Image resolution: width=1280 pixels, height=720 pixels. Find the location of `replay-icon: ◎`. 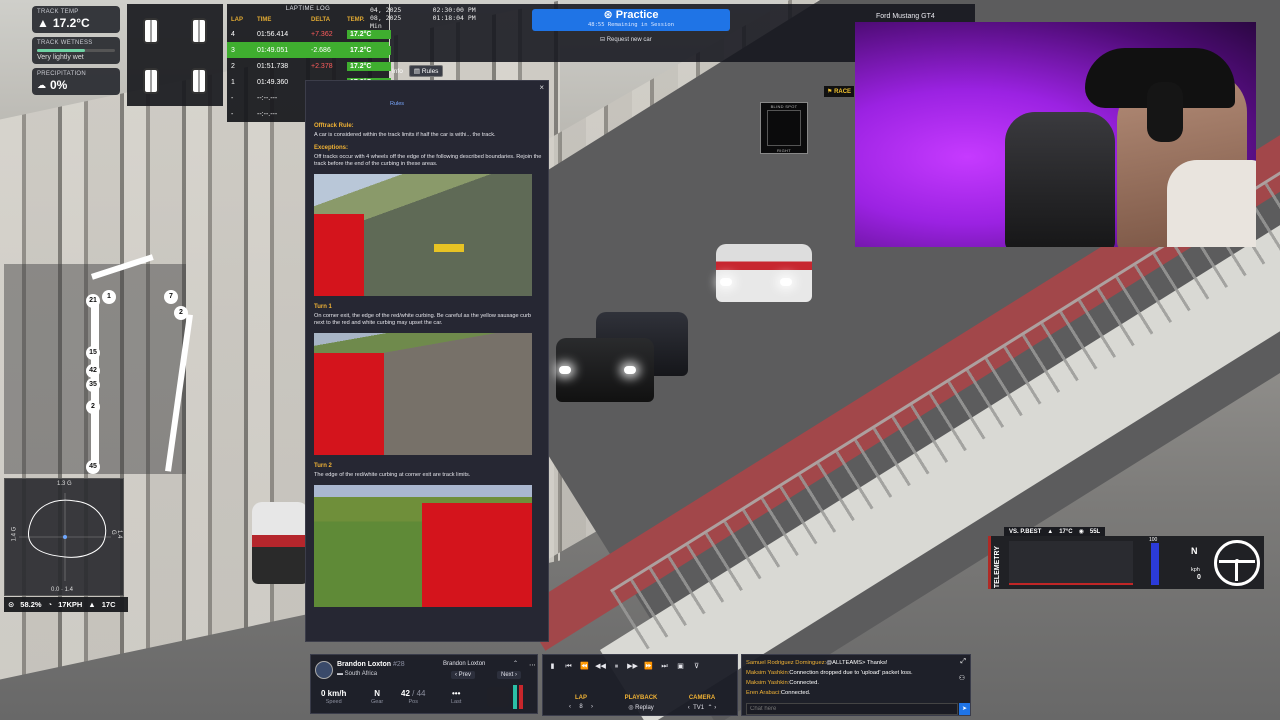

replay-icon: ◎ is located at coordinates (631, 708).